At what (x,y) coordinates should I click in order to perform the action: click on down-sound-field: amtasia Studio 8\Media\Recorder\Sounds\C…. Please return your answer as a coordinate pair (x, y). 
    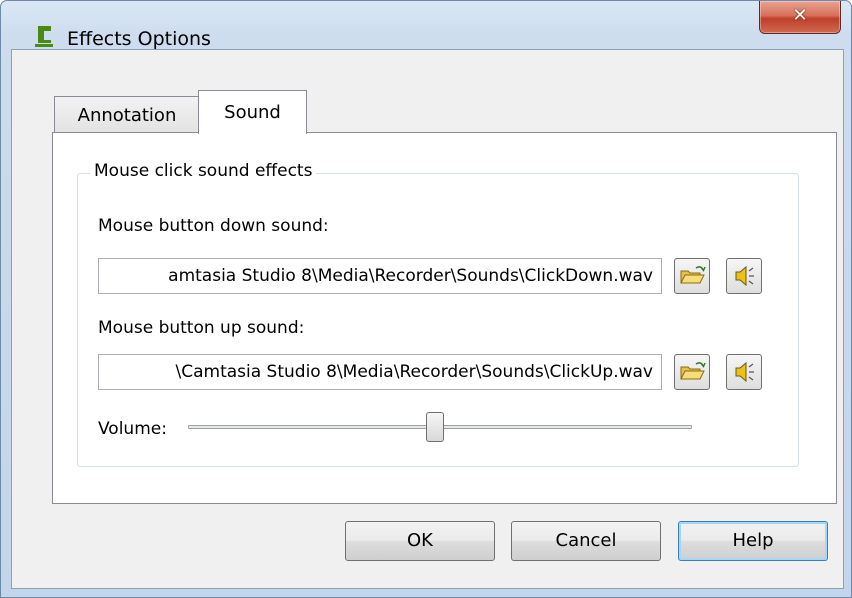
    Looking at the image, I should click on (380, 276).